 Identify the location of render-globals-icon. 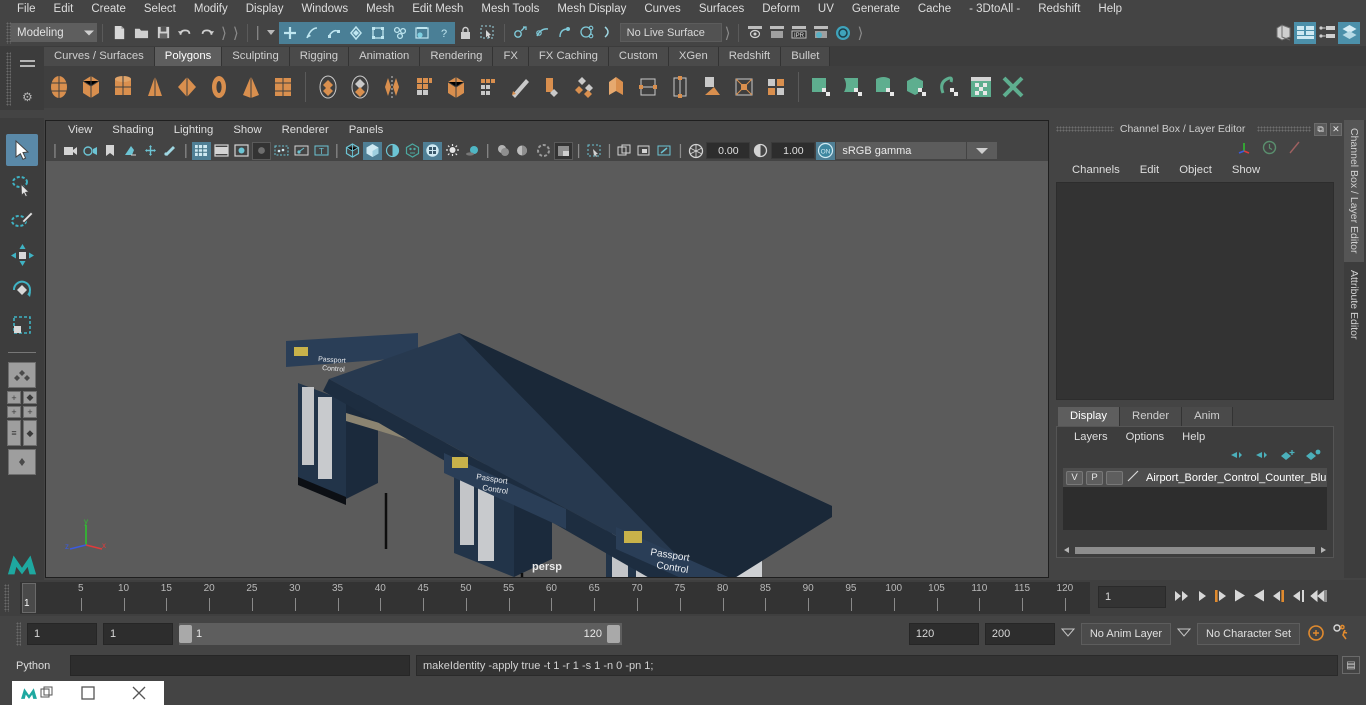
(843, 33).